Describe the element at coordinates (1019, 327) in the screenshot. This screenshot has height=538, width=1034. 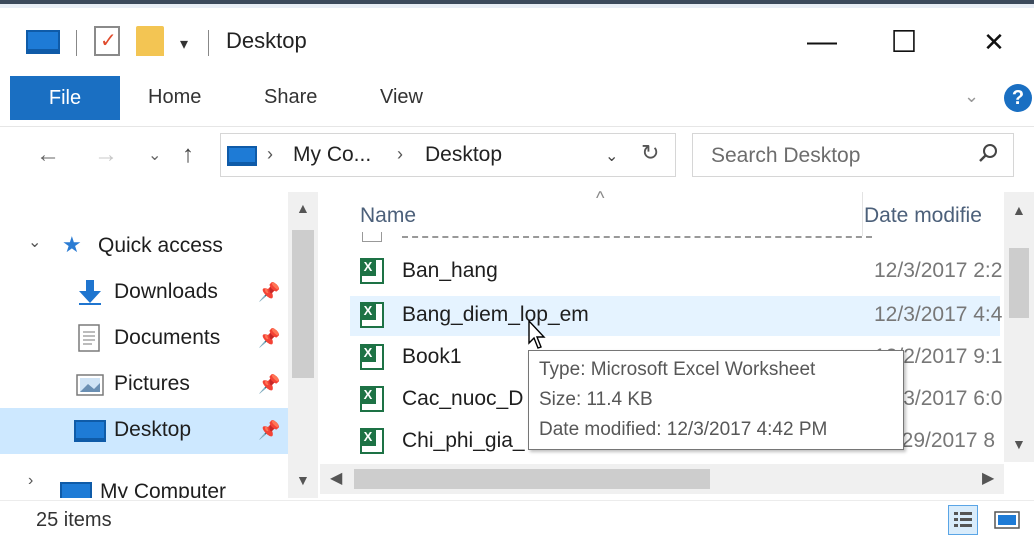
I see `file-list-vertical-scrollbar: ▲ ▼` at that location.